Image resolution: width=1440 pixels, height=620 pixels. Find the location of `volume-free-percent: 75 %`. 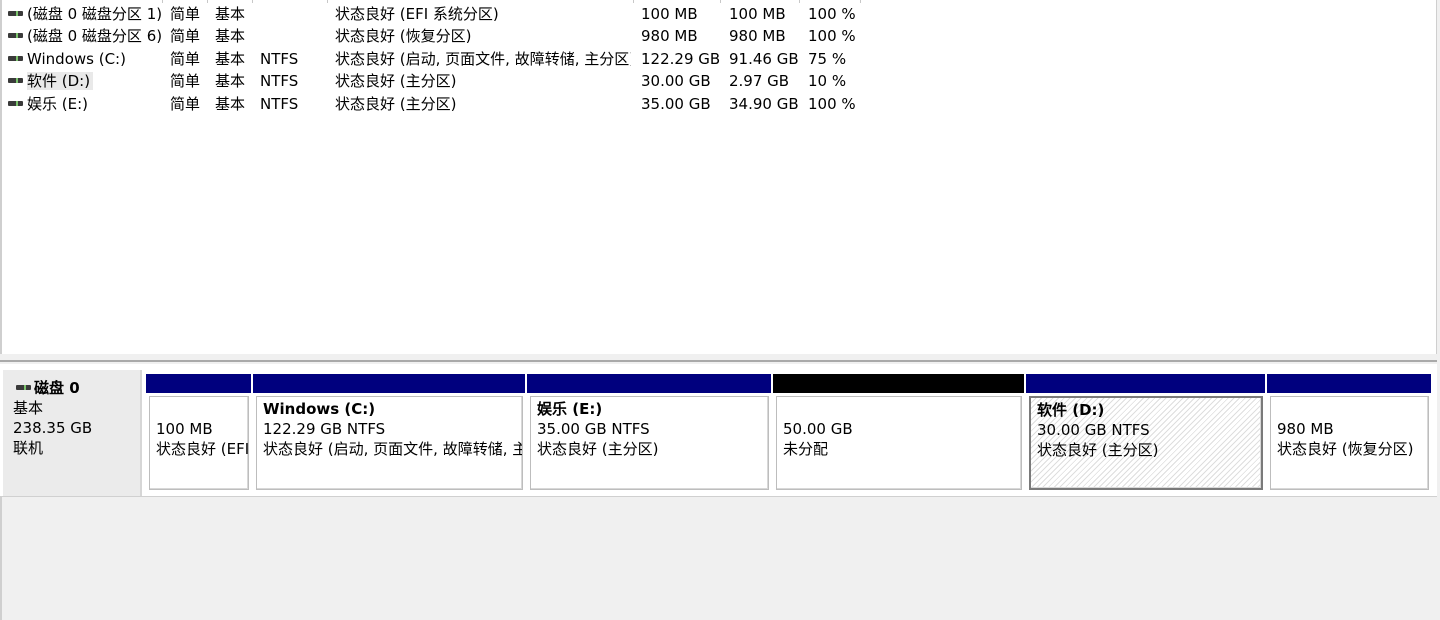

volume-free-percent: 75 % is located at coordinates (827, 59).